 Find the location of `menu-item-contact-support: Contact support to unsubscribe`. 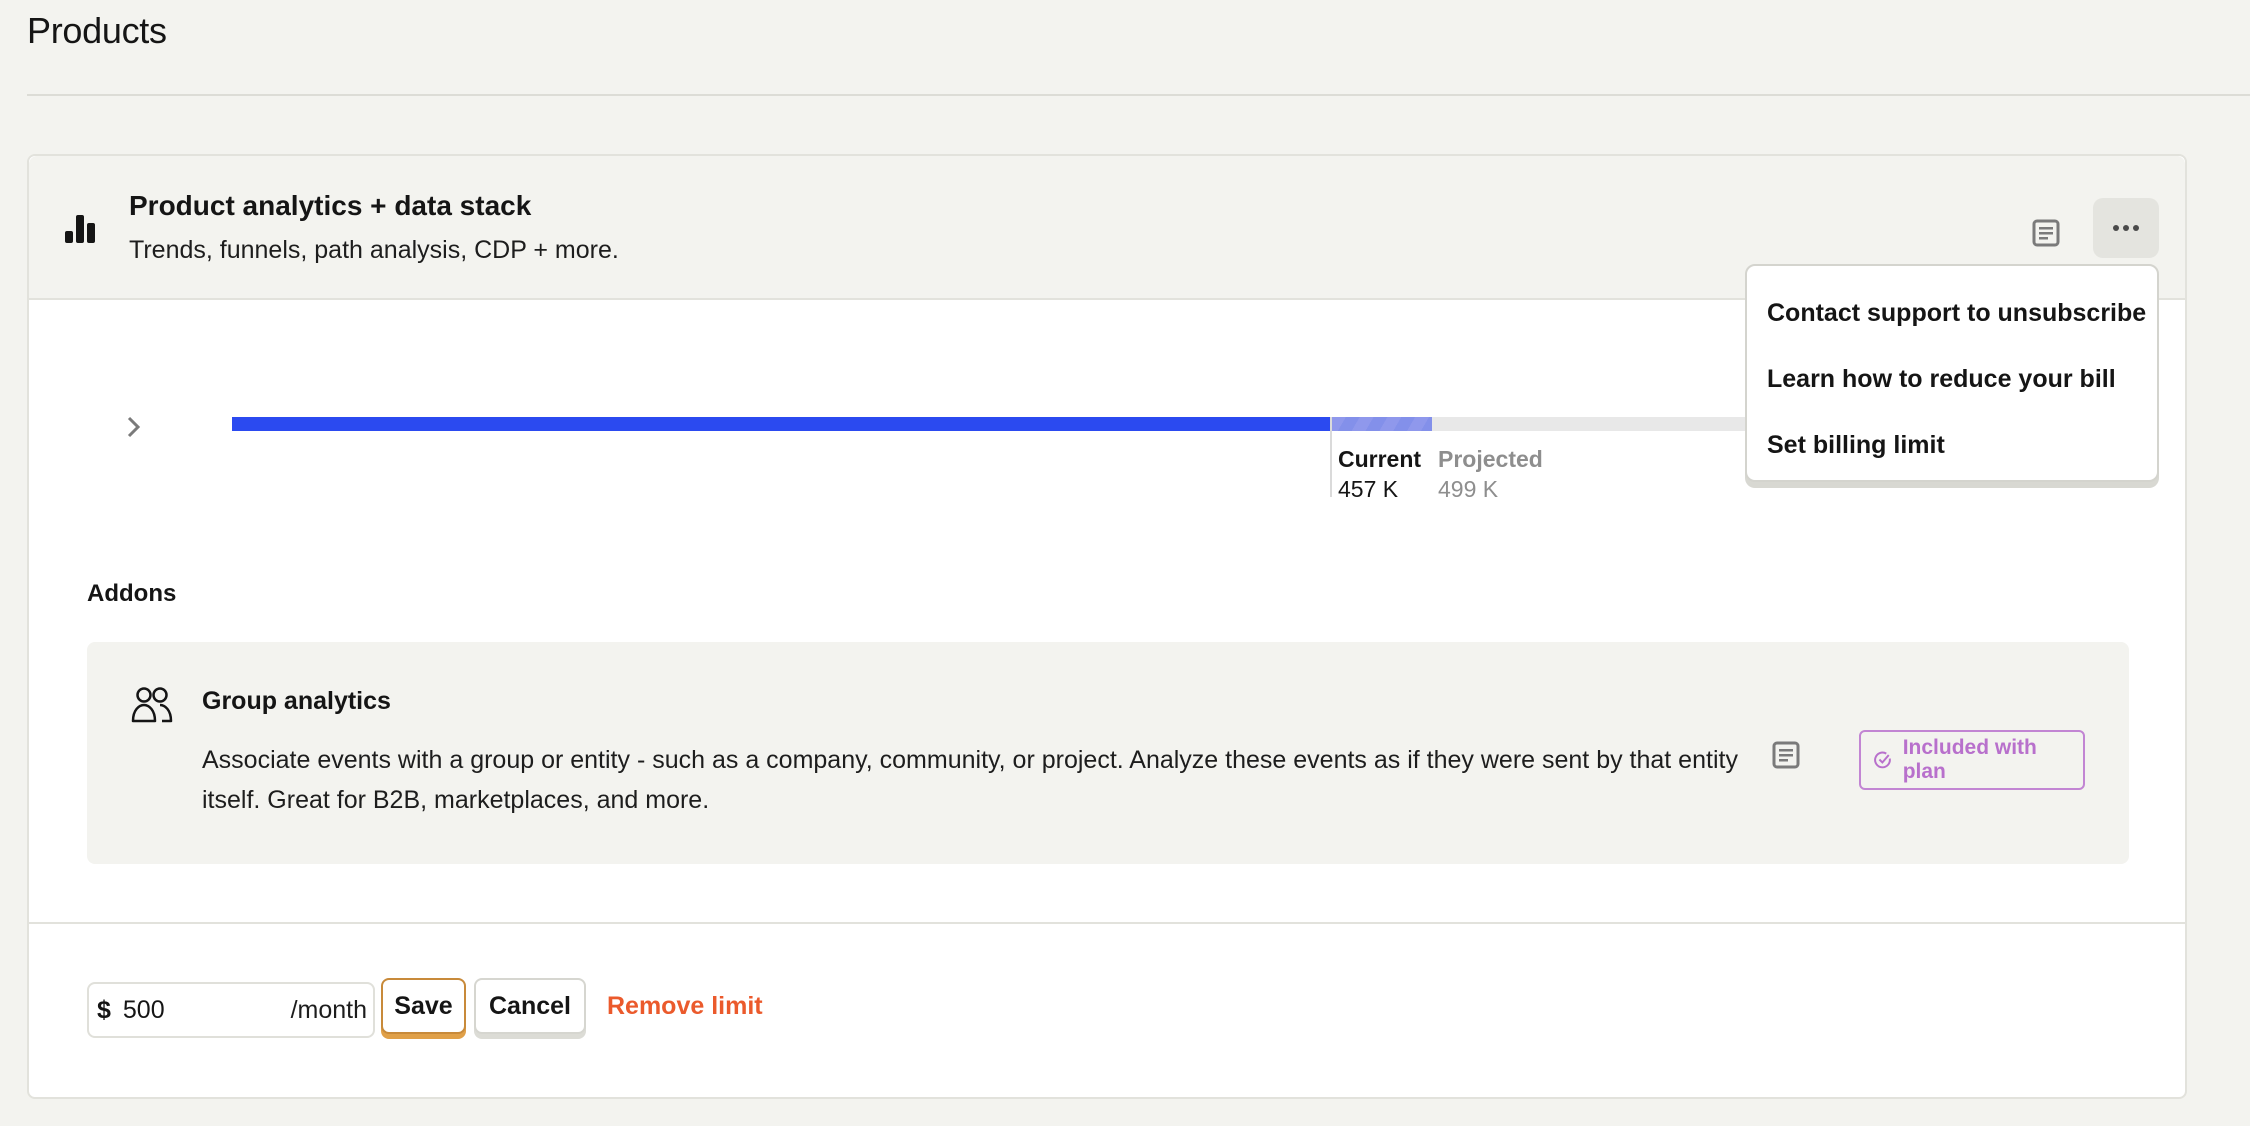

menu-item-contact-support: Contact support to unsubscribe is located at coordinates (1952, 313).